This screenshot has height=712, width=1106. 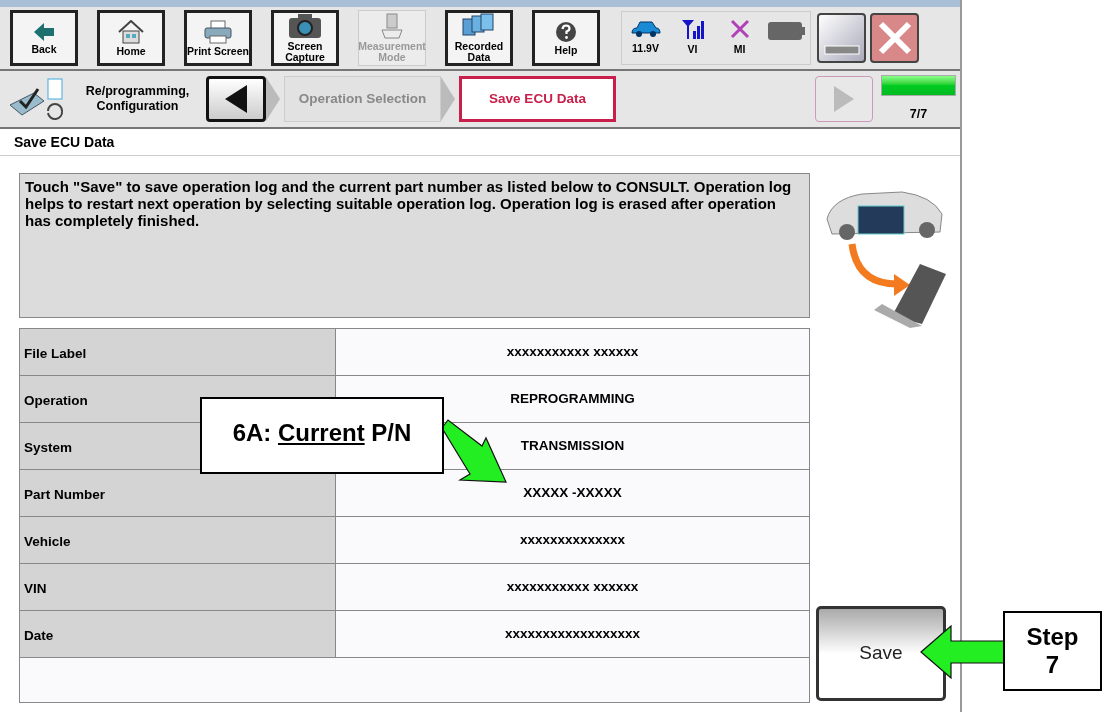 I want to click on back-arrow-icon, so click(x=44, y=31).